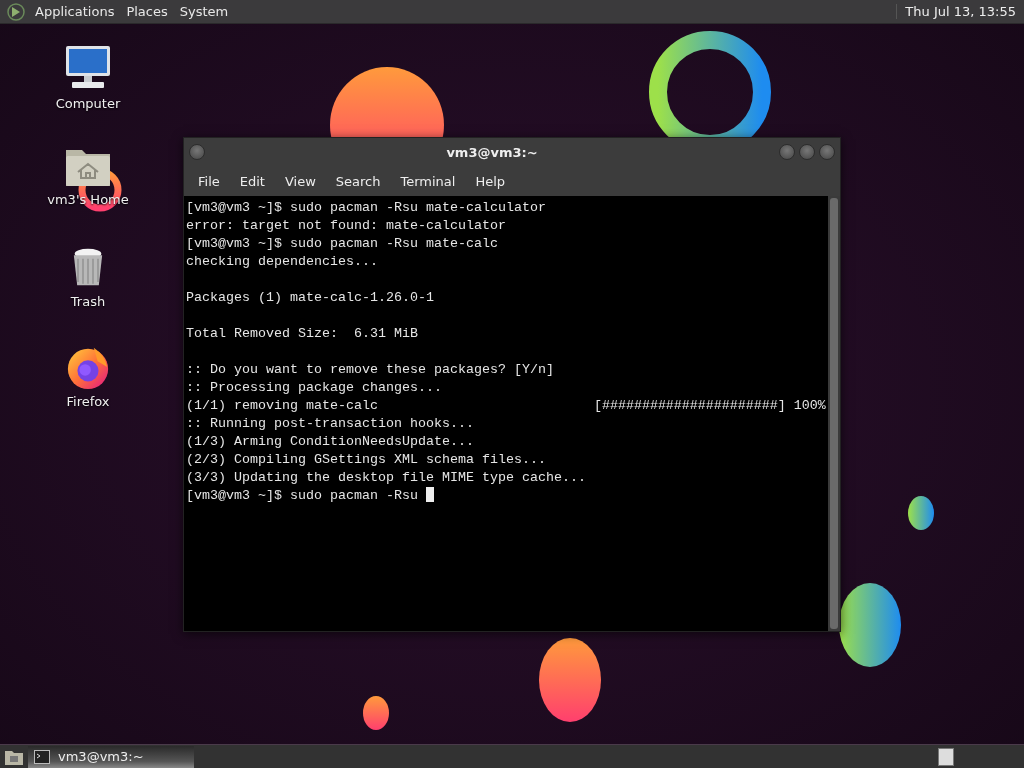  Describe the element at coordinates (370, 370) in the screenshot. I see `terminal-line: :: Do you want to remove these packages? [Y/n]` at that location.